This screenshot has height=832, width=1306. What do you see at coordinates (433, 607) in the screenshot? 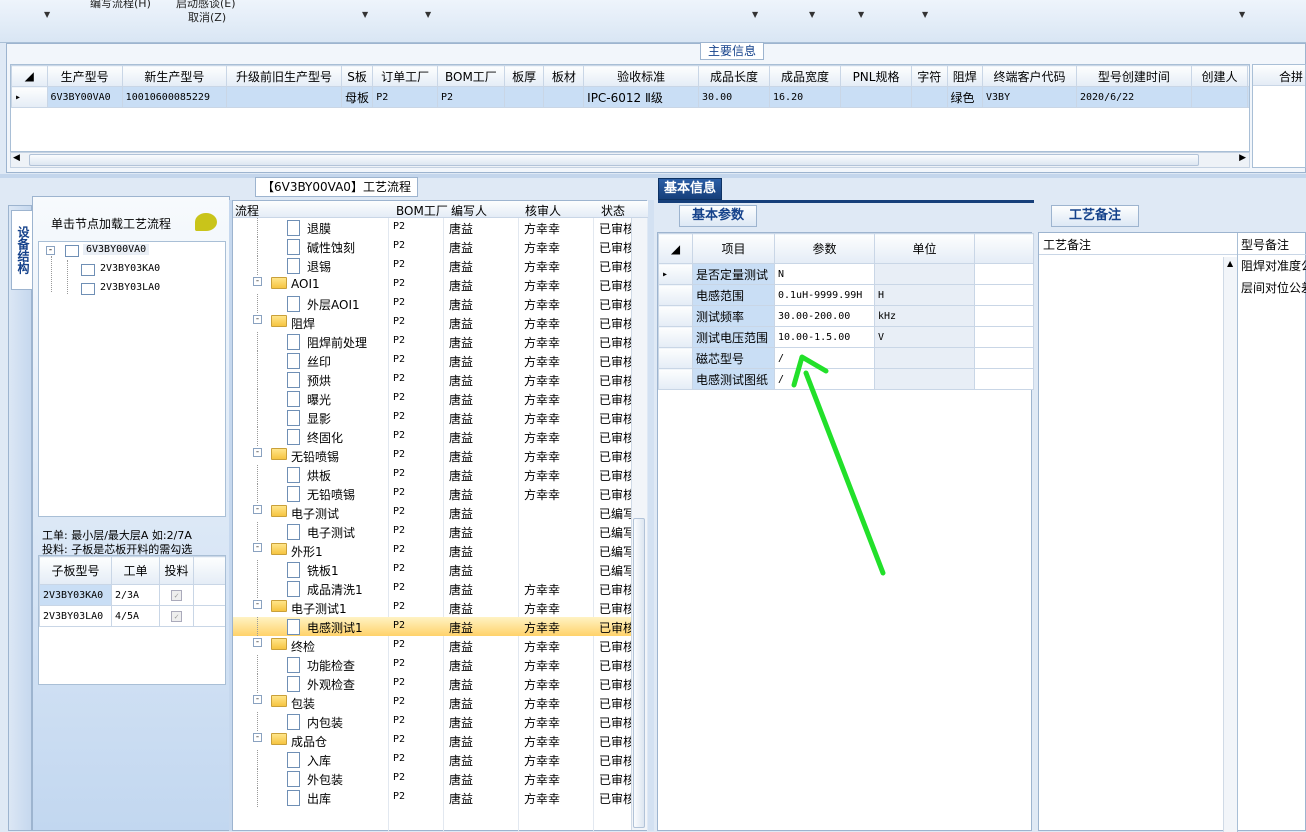
I see `flow-row: - 电子测试1 P2 唐益 方幸幸 已审核` at bounding box center [433, 607].